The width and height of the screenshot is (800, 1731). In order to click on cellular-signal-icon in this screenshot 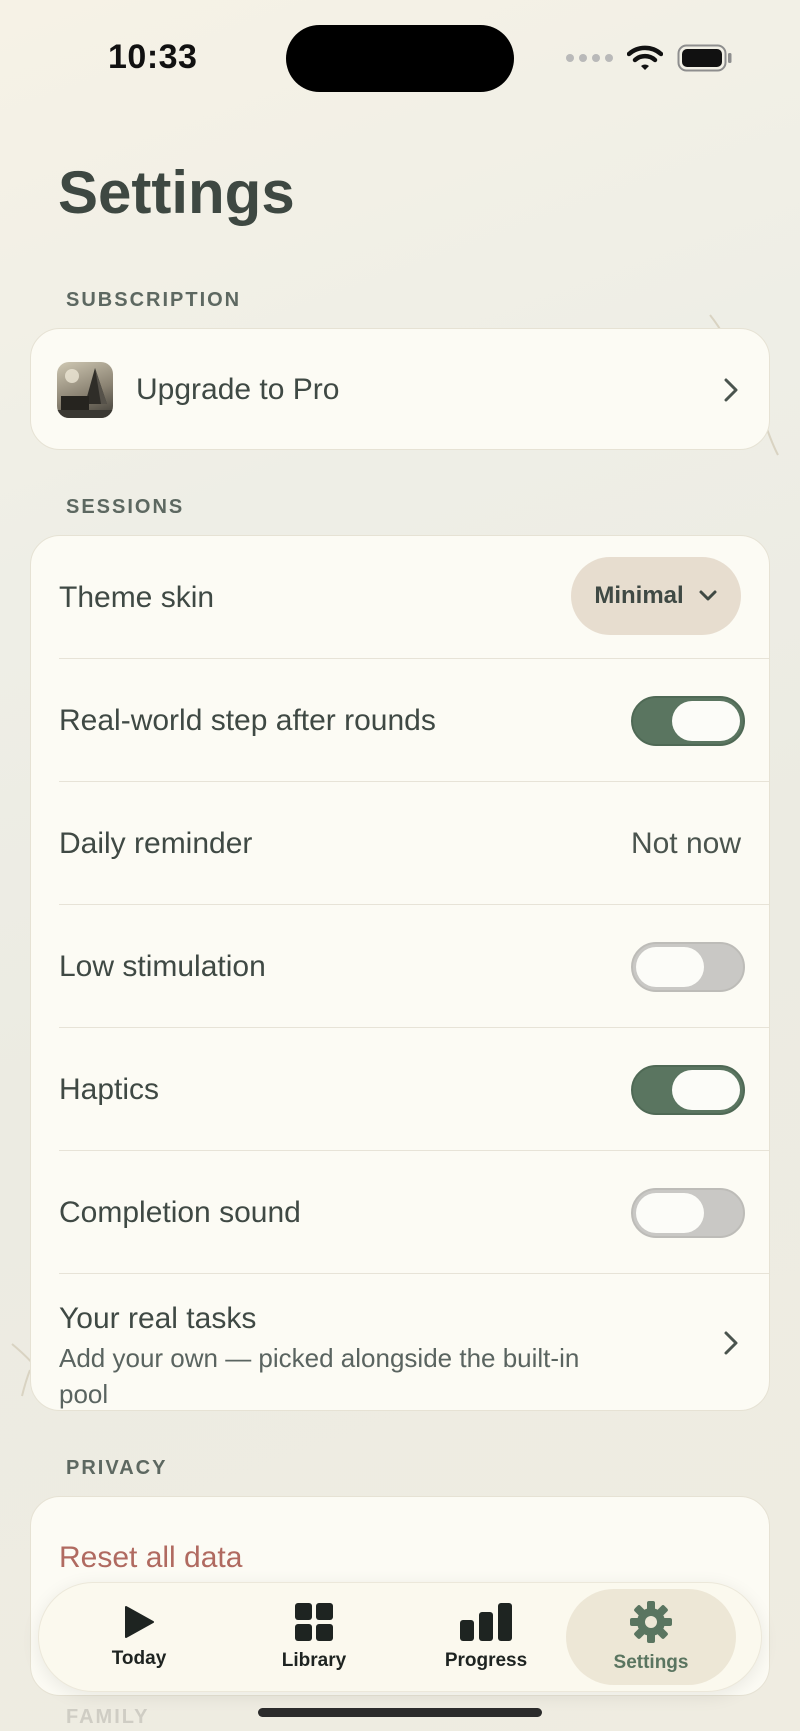, I will do `click(589, 58)`.